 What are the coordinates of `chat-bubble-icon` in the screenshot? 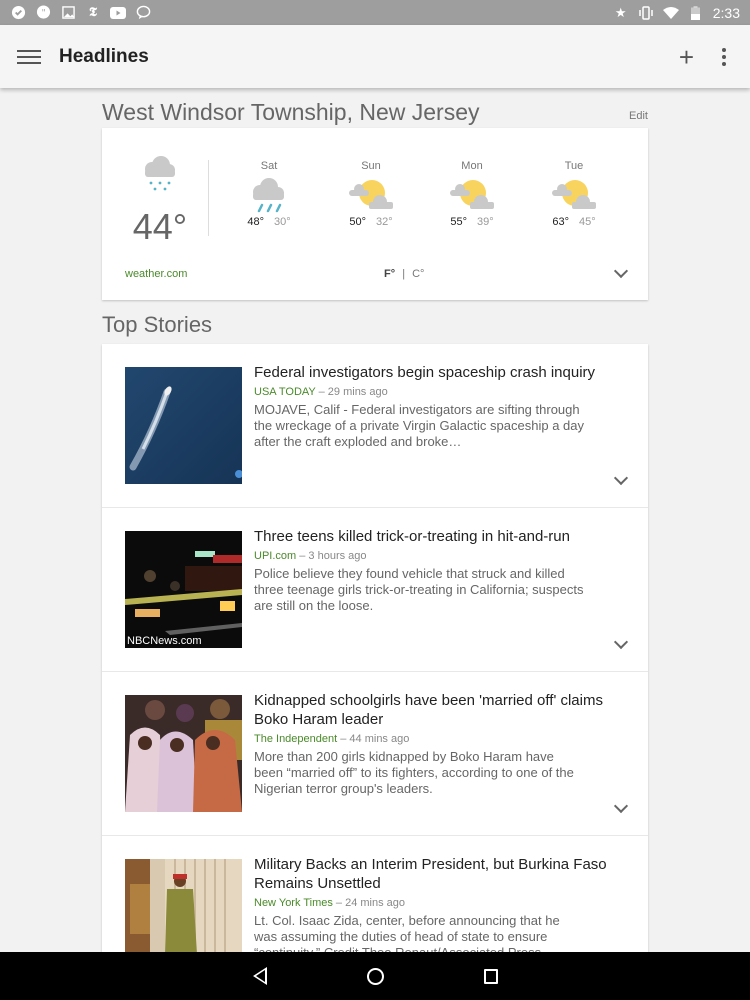 It's located at (143, 13).